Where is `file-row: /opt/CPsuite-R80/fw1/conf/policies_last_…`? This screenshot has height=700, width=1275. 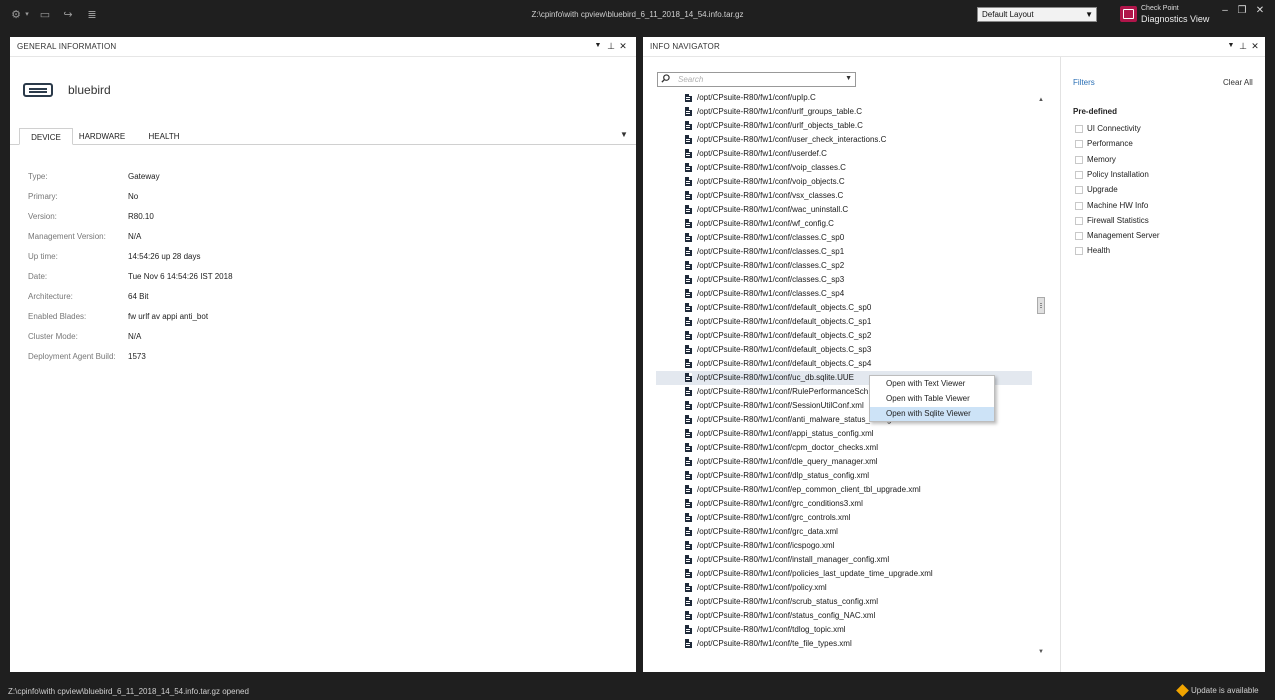
file-row: /opt/CPsuite-R80/fw1/conf/policies_last_… is located at coordinates (844, 574).